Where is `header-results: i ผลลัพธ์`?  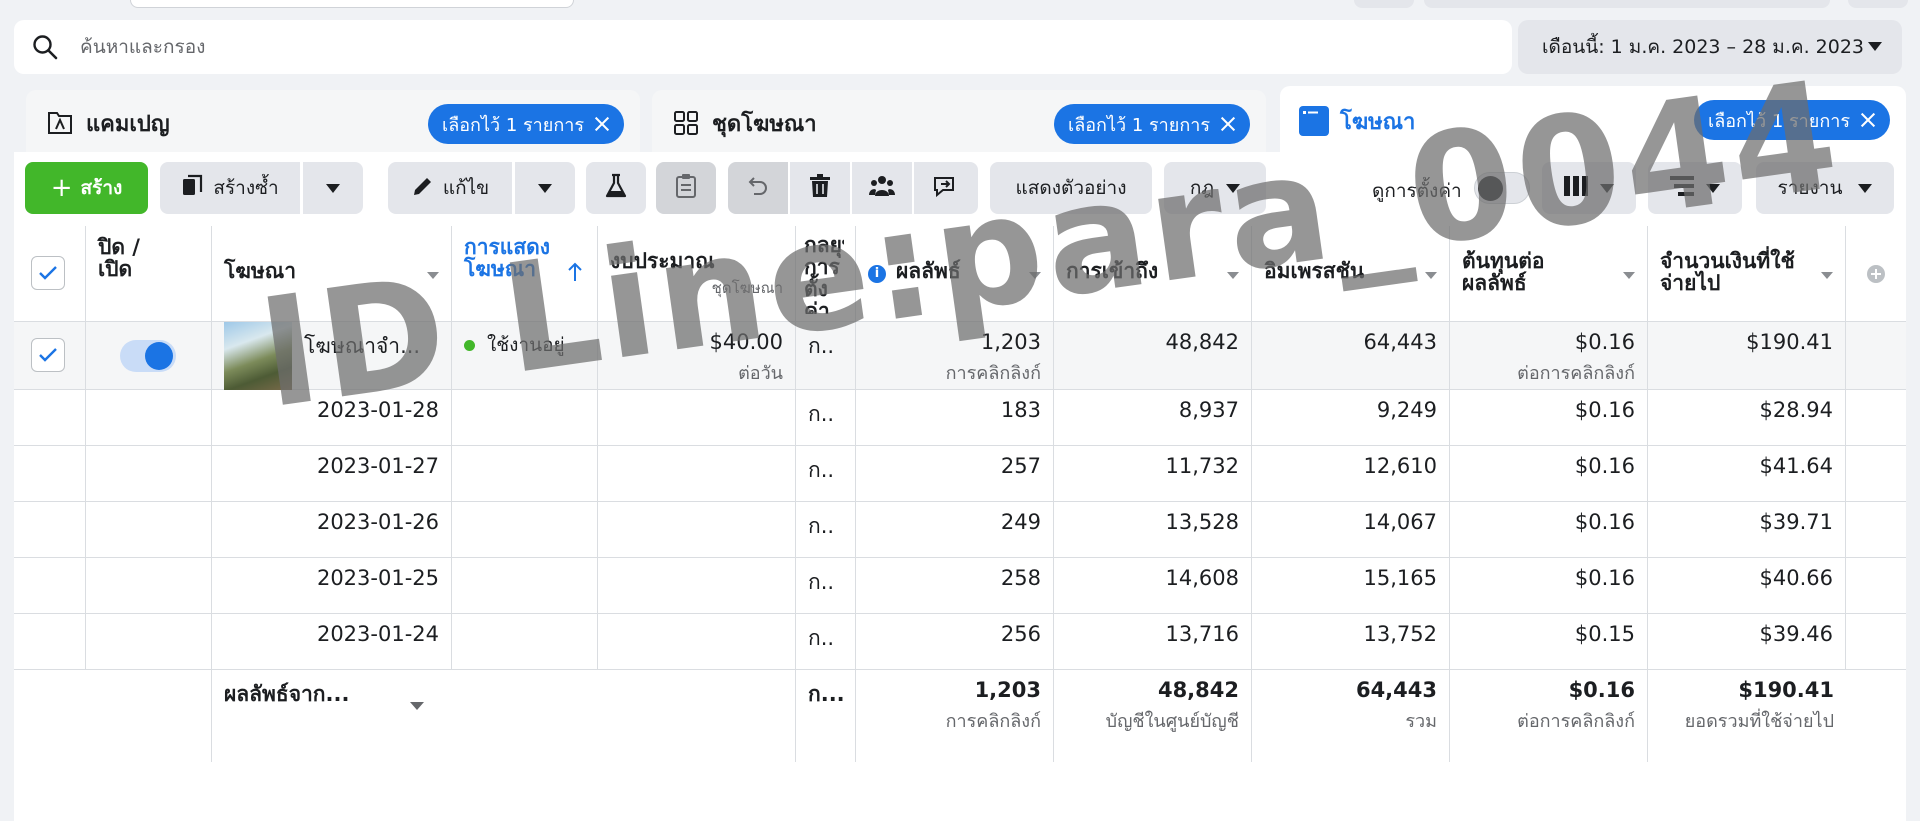 header-results: i ผลลัพธ์ is located at coordinates (955, 274).